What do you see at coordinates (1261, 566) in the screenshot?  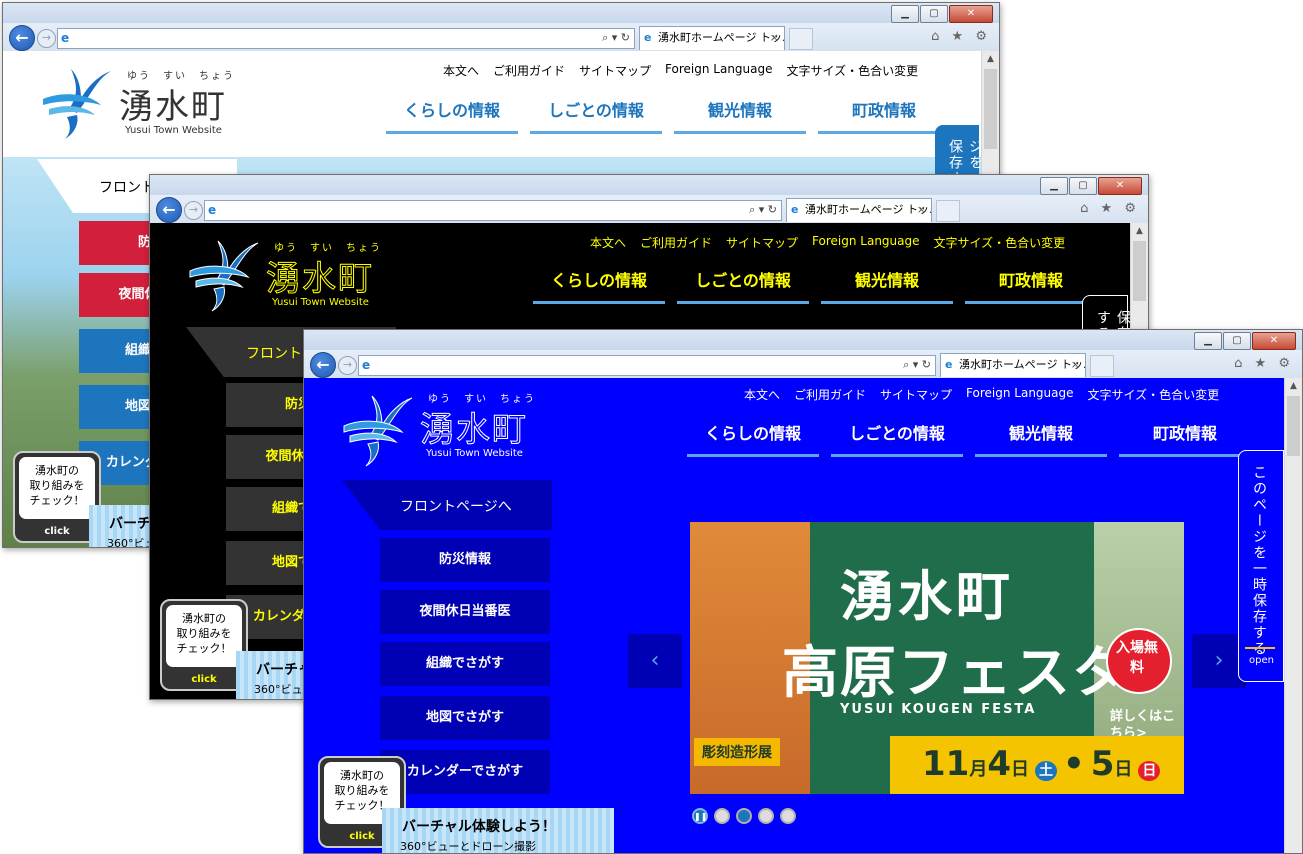 I see `save-page-tab: このページを一時保存する open` at bounding box center [1261, 566].